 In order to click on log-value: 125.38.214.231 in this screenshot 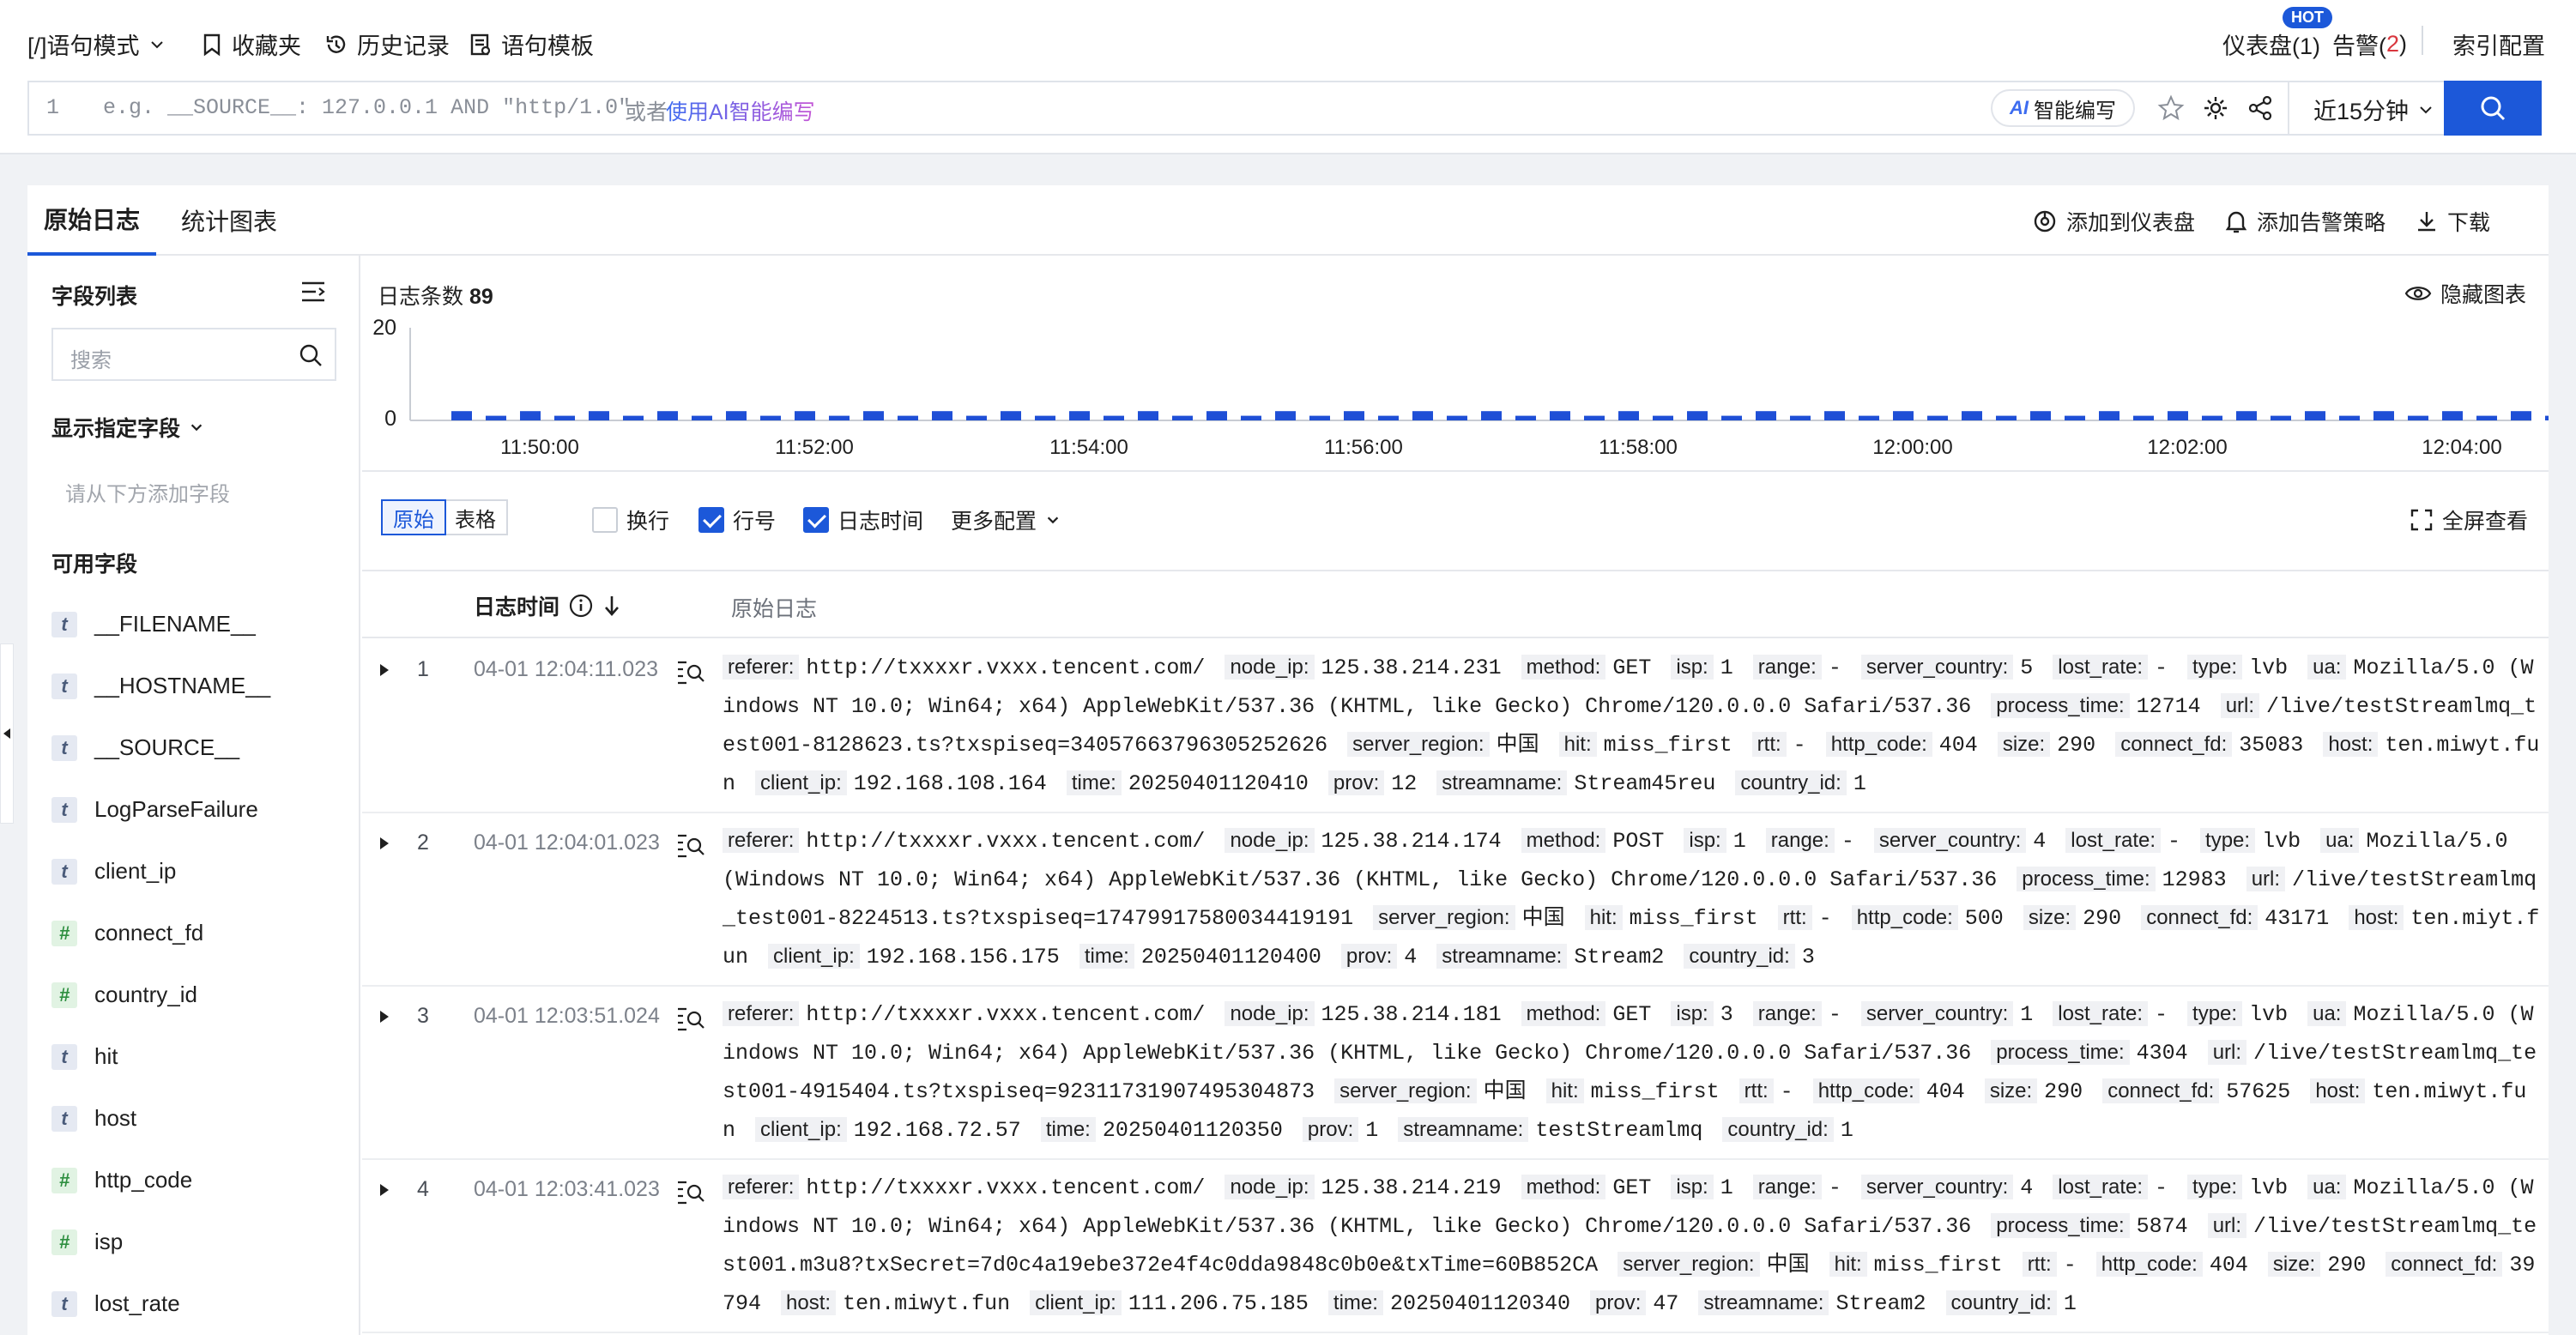, I will do `click(1411, 667)`.